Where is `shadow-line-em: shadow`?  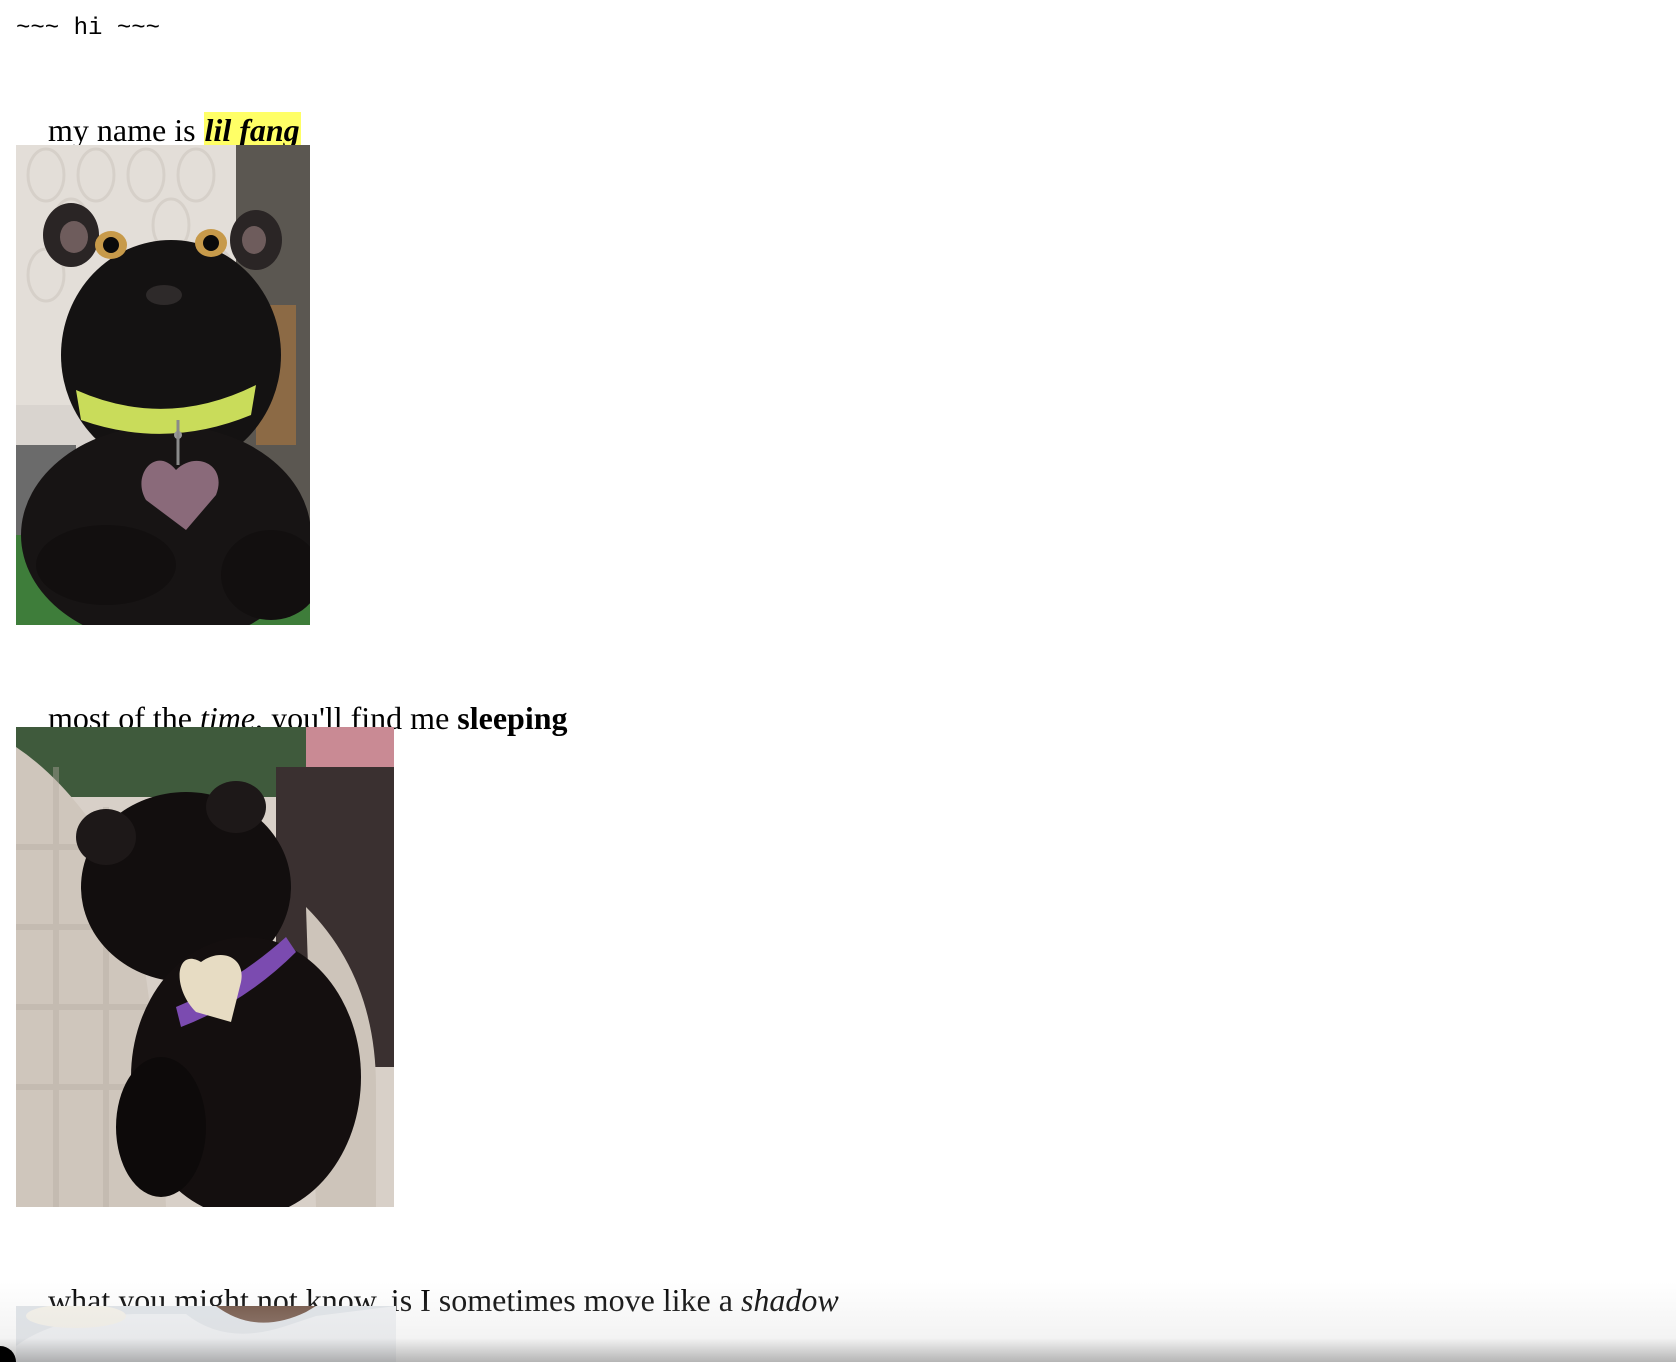
shadow-line-em: shadow is located at coordinates (789, 1300).